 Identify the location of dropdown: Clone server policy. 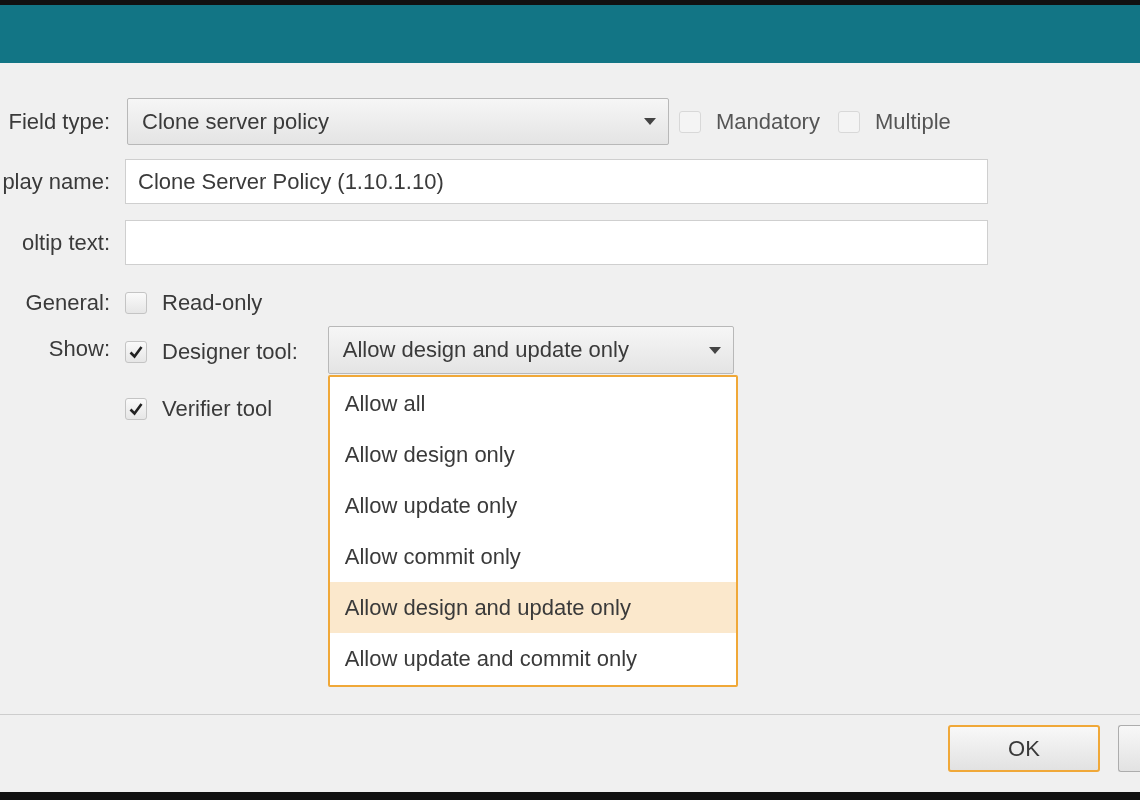
(398, 121).